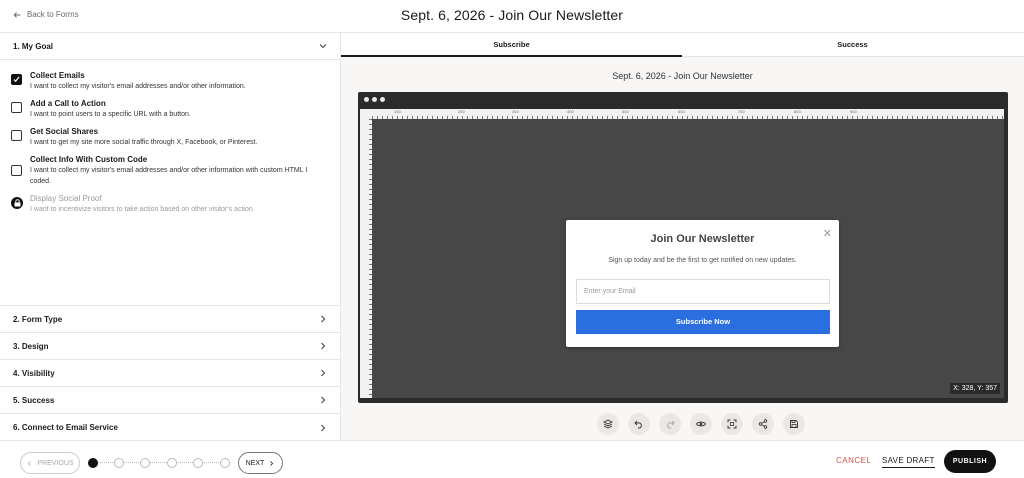 This screenshot has height=478, width=1024. Describe the element at coordinates (34, 400) in the screenshot. I see `section-label: 5. Success` at that location.